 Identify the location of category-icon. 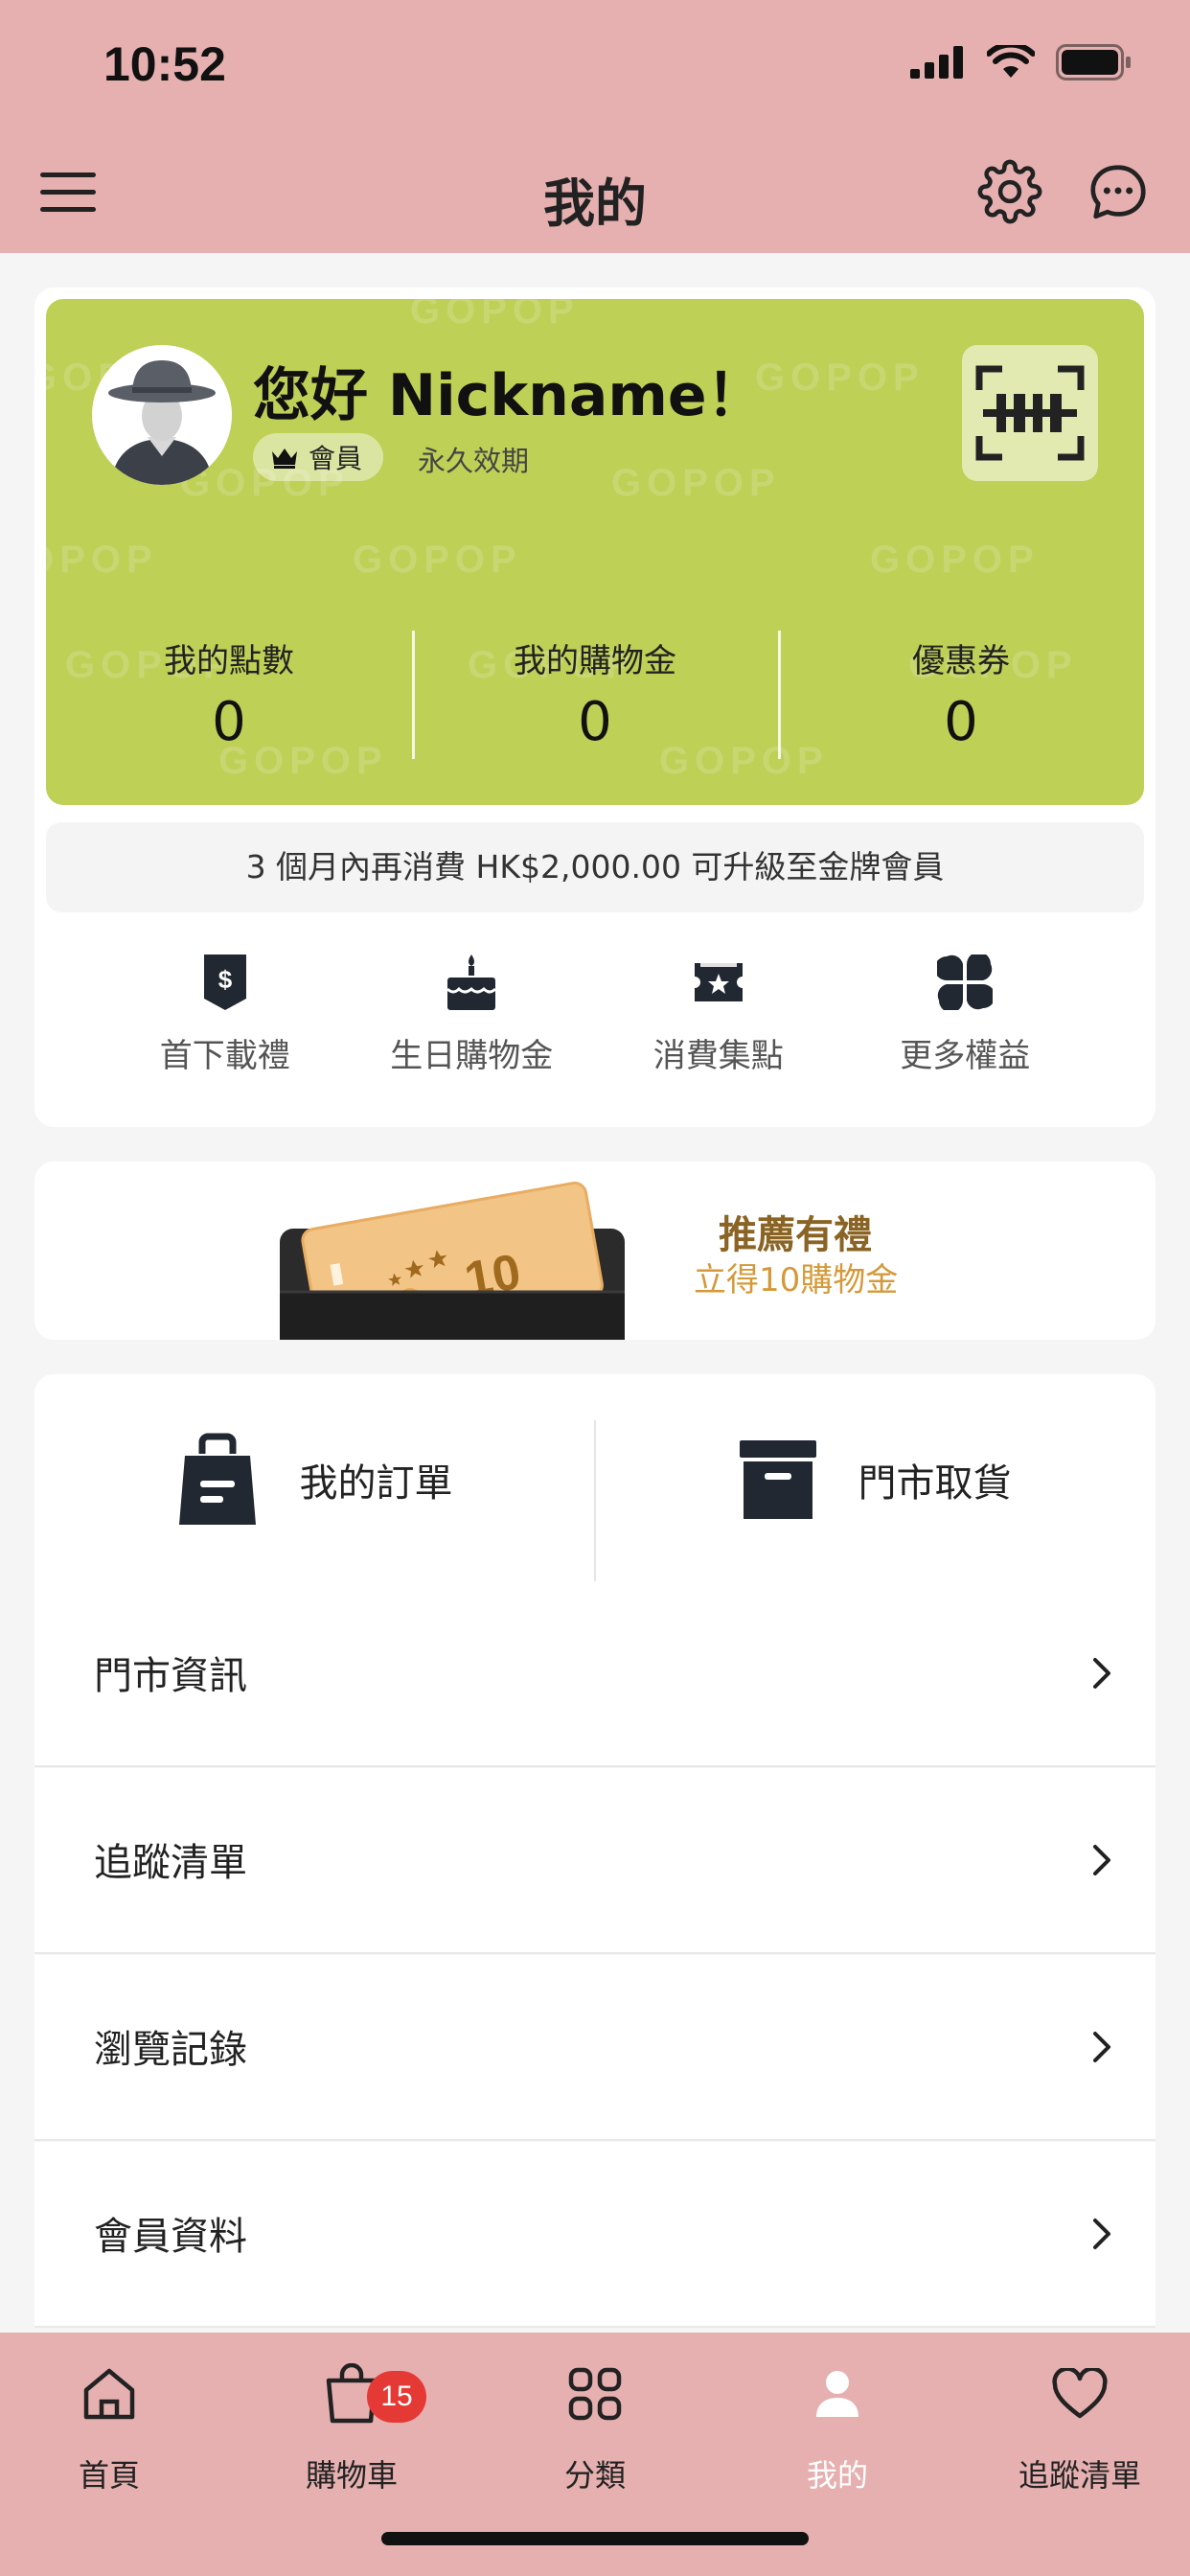
(595, 2394).